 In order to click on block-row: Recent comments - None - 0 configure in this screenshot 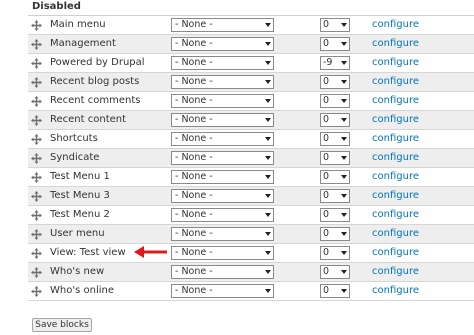, I will do `click(251, 101)`.